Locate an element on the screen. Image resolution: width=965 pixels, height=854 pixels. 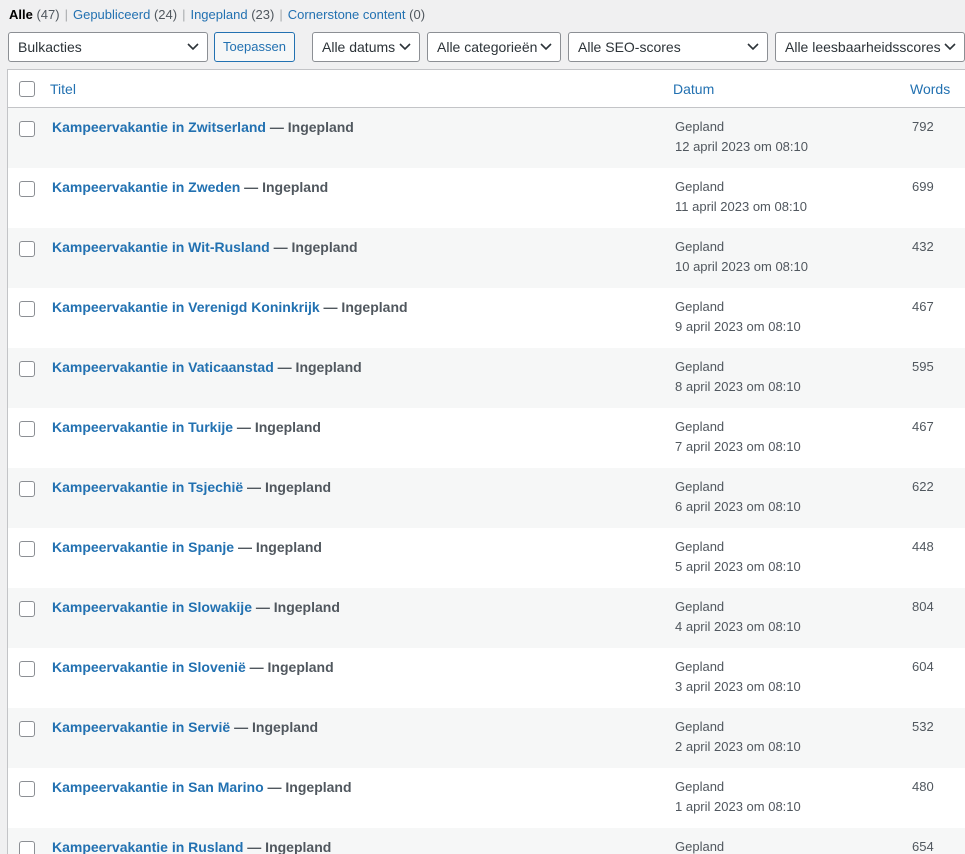
post-word-count: 622 is located at coordinates (923, 486).